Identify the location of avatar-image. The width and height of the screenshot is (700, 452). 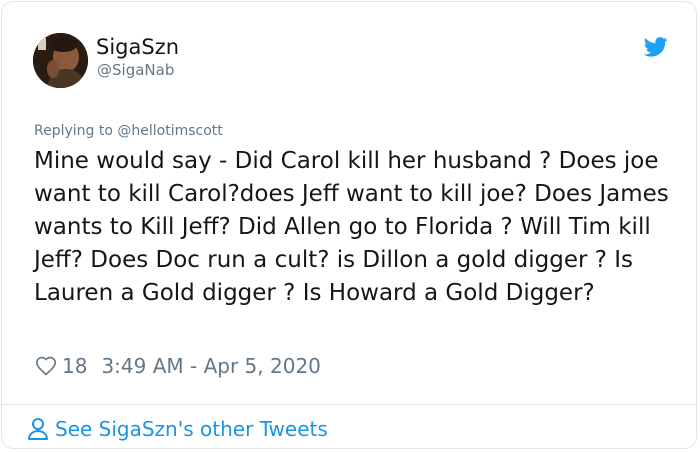
(60, 60).